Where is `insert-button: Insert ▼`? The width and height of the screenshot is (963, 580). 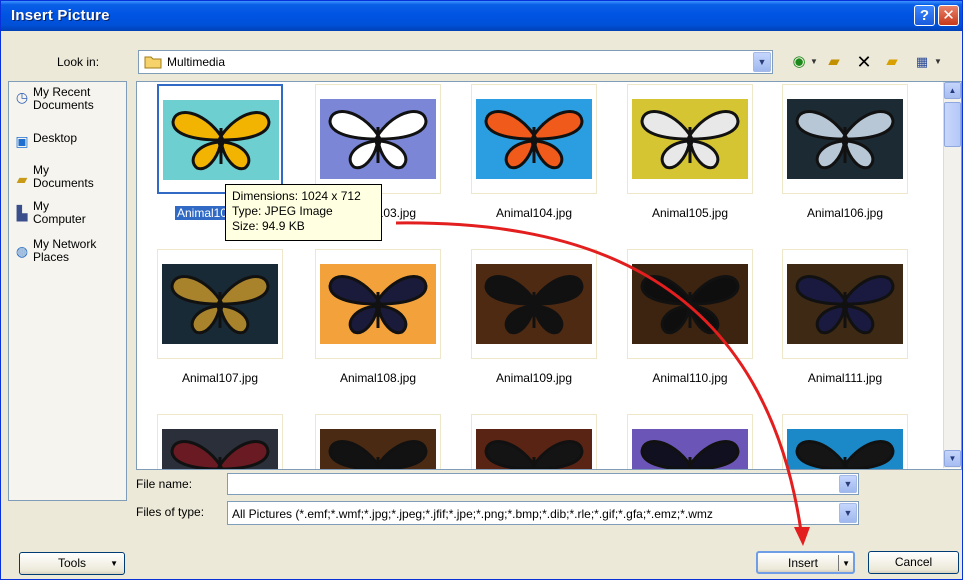 insert-button: Insert ▼ is located at coordinates (805, 562).